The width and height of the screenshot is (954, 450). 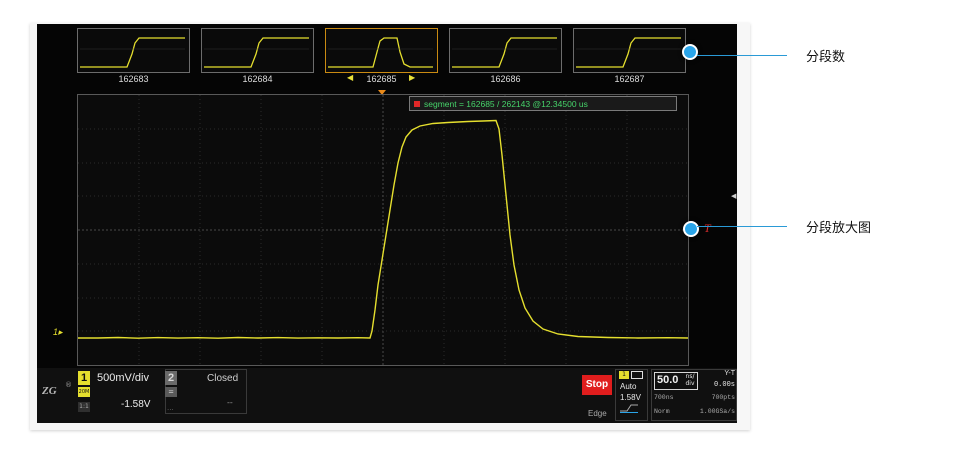 What do you see at coordinates (733, 196) in the screenshot?
I see `side-panel-tab-icon: ◀` at bounding box center [733, 196].